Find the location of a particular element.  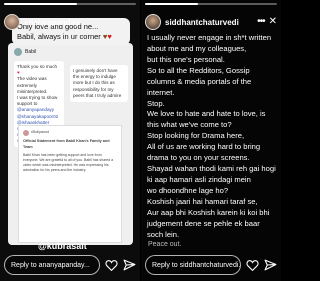

statement-line: columns & media portals of the is located at coordinates (199, 81).